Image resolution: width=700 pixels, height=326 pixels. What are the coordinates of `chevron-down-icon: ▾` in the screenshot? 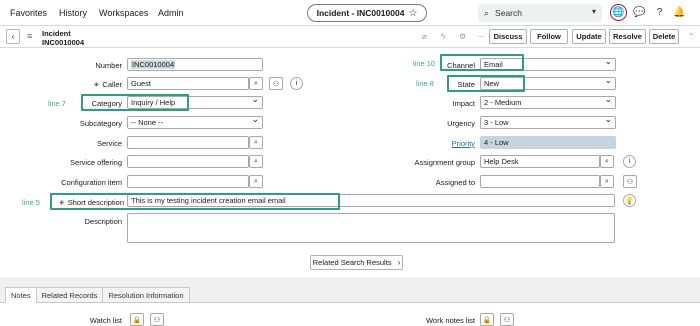 It's located at (594, 11).